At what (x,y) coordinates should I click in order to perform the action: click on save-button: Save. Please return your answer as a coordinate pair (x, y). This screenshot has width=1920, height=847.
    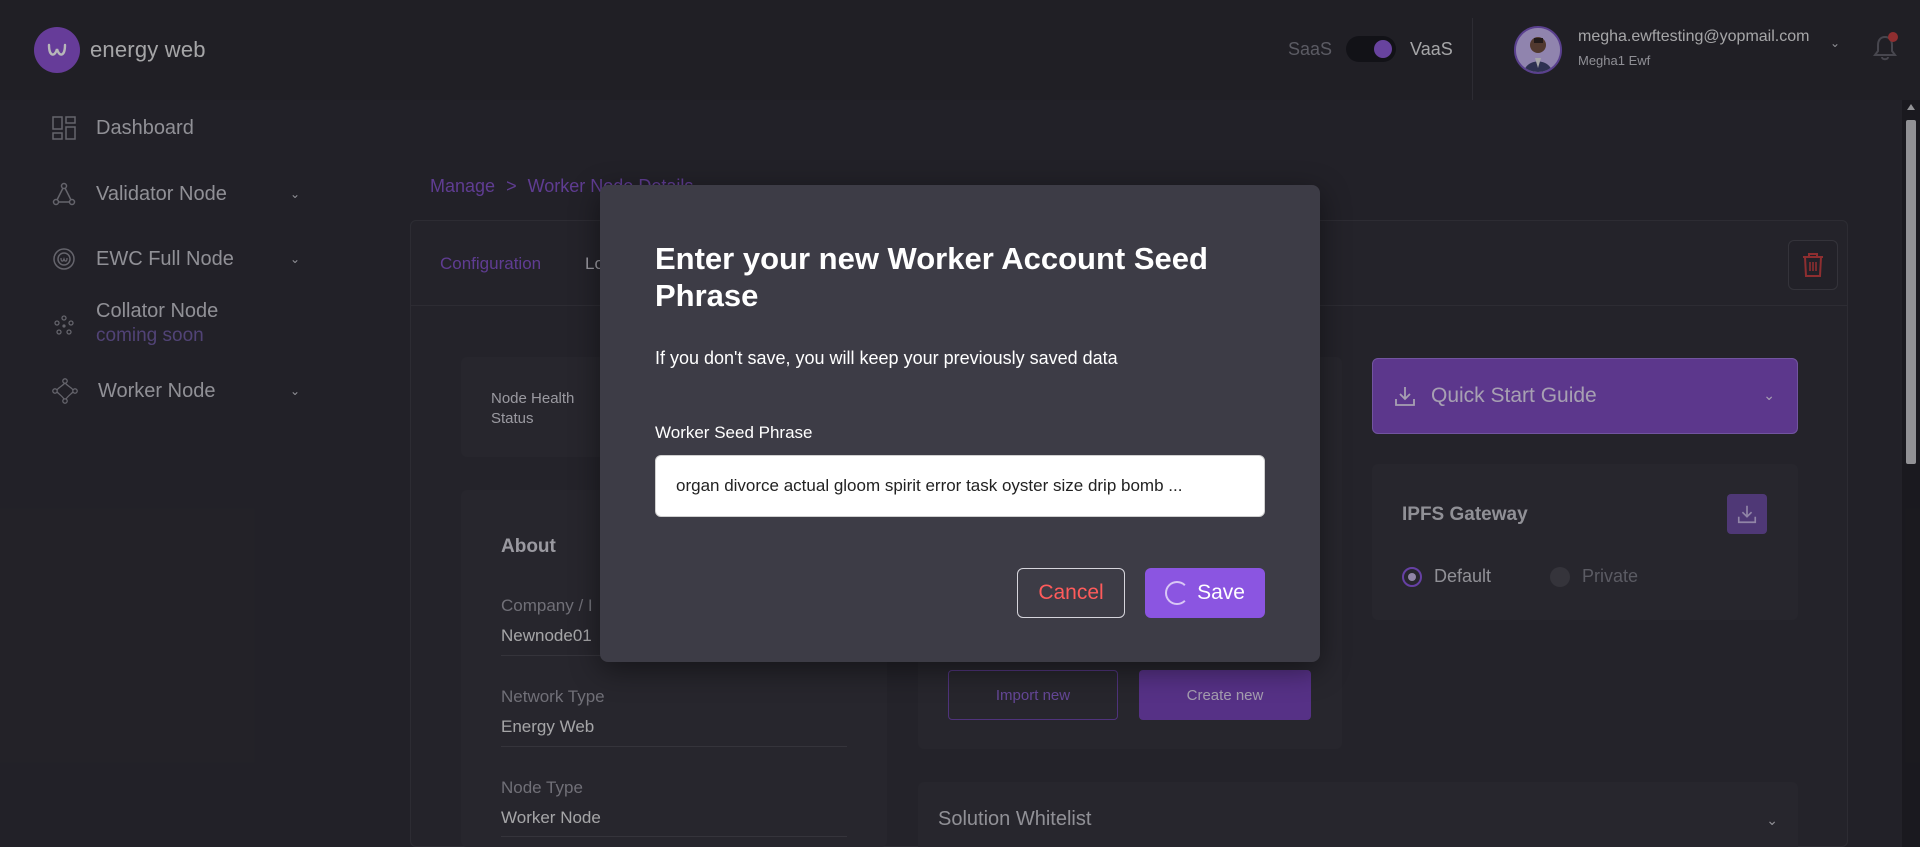
    Looking at the image, I should click on (1205, 593).